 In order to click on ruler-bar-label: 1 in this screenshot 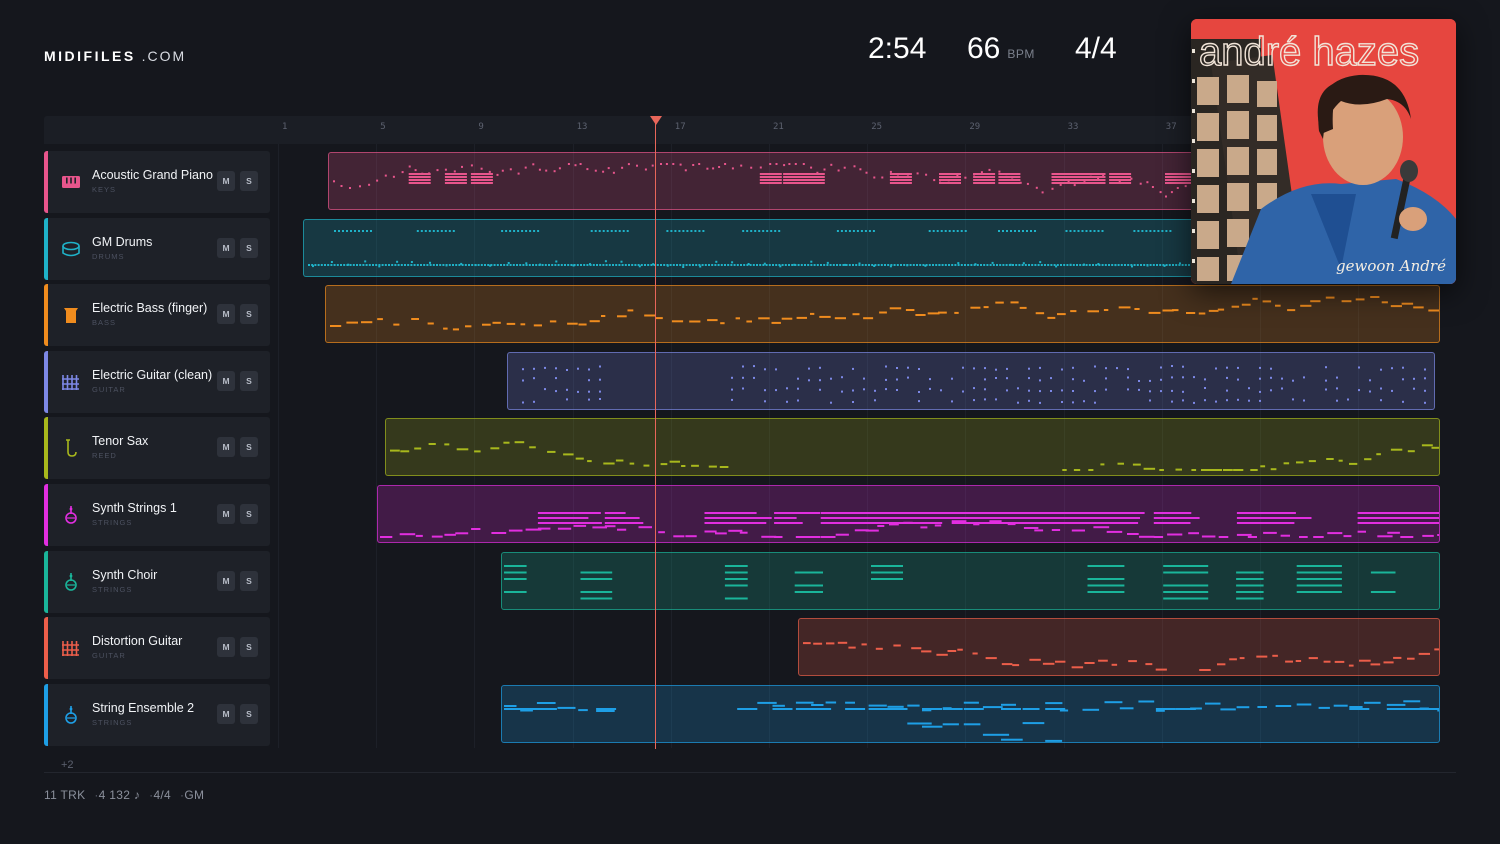, I will do `click(285, 127)`.